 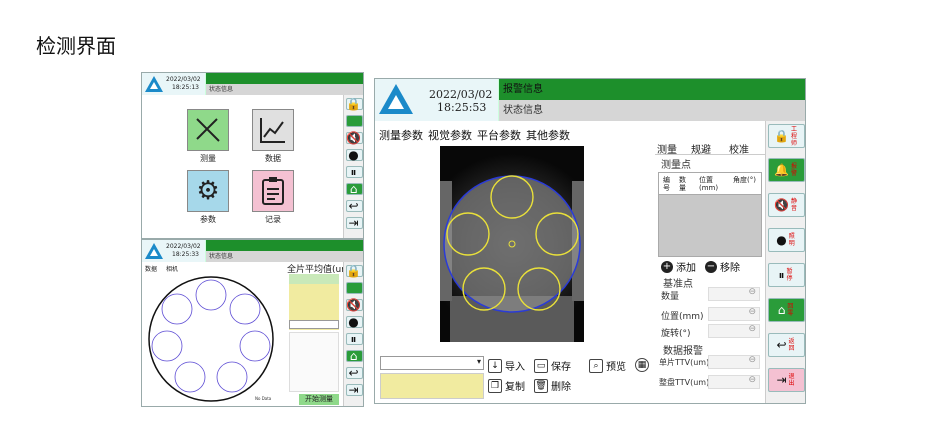 I want to click on header-time: 18:25:53, so click(x=462, y=107).